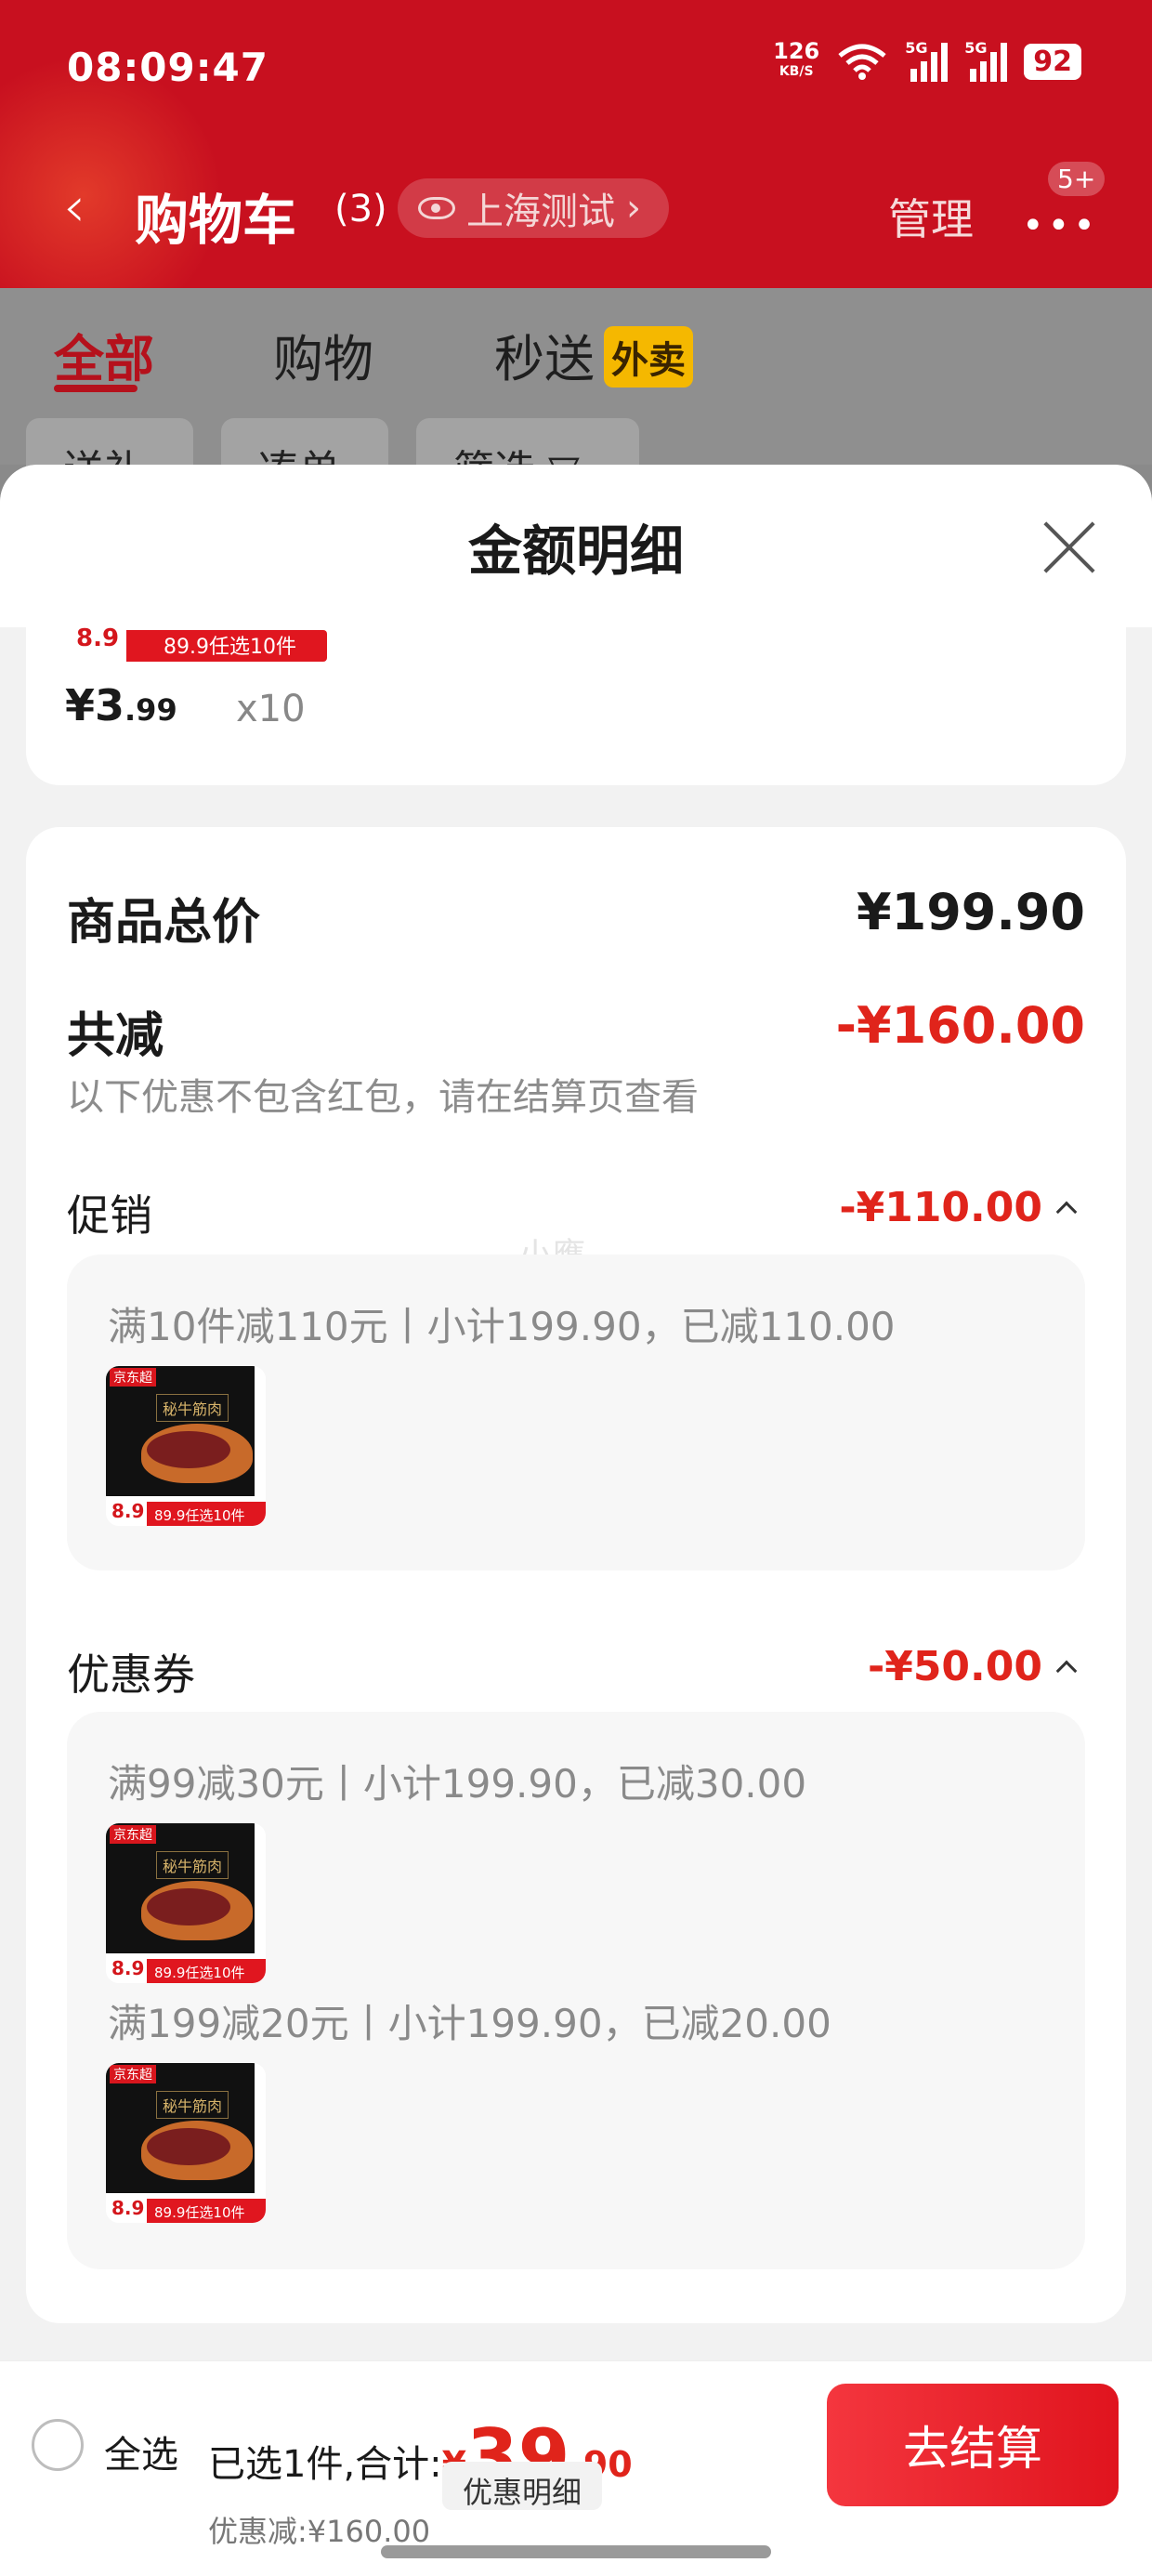  I want to click on item-quantity: x10, so click(271, 709).